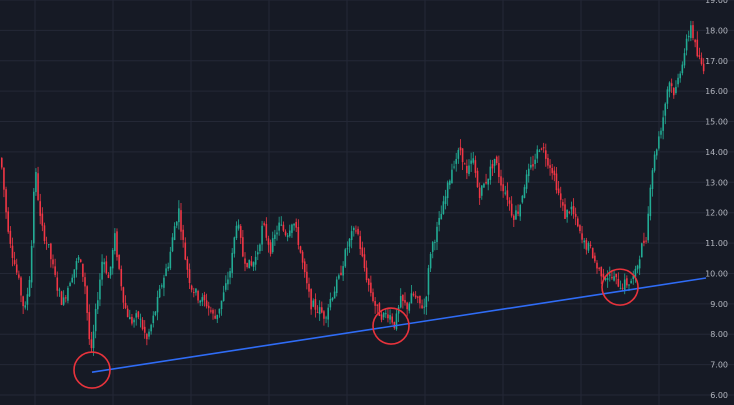  What do you see at coordinates (716, 30) in the screenshot?
I see `y-tick-label: 18.00` at bounding box center [716, 30].